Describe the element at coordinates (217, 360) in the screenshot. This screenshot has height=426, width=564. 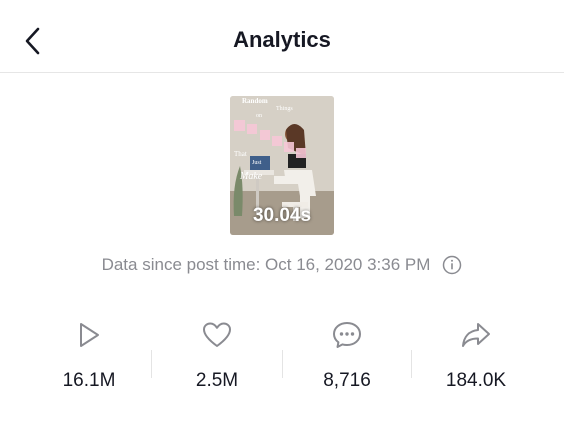
I see `stat-likes: 2.5M` at that location.